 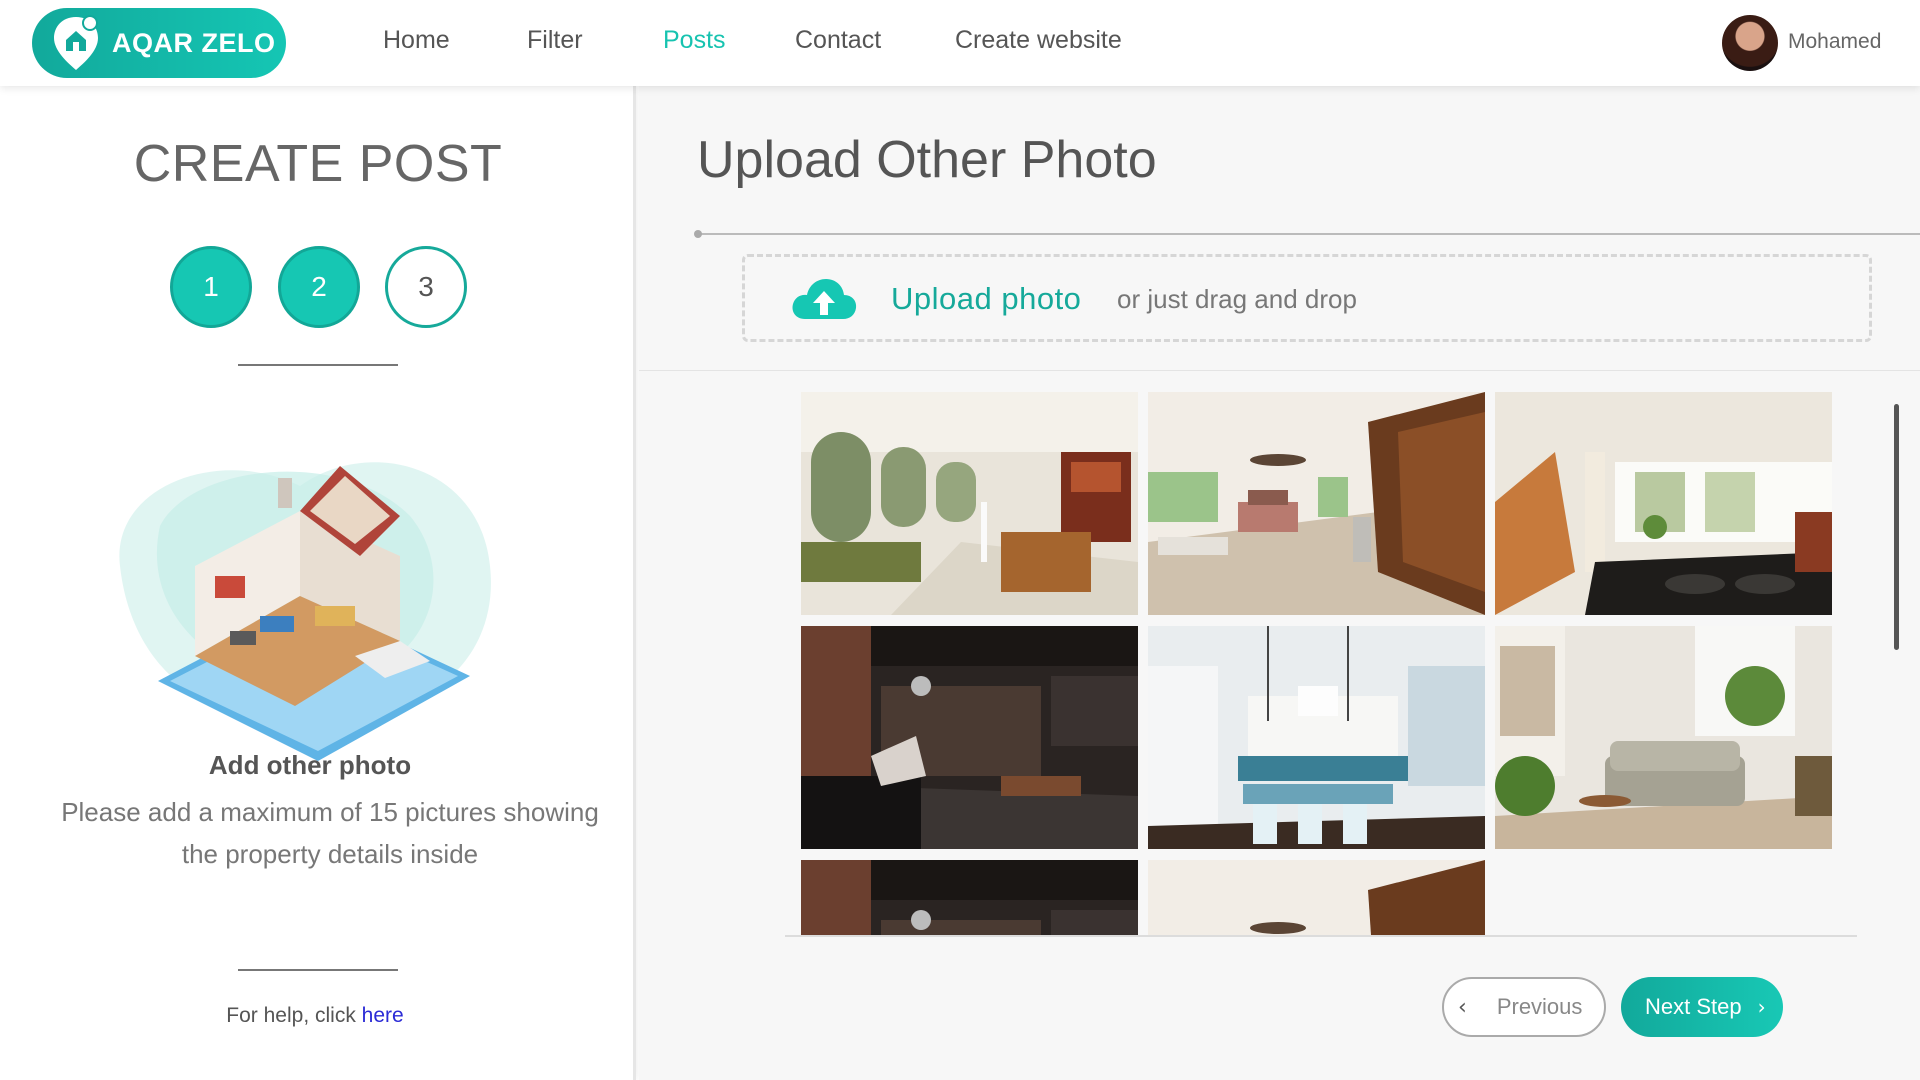 I want to click on title-underline, so click(x=1308, y=234).